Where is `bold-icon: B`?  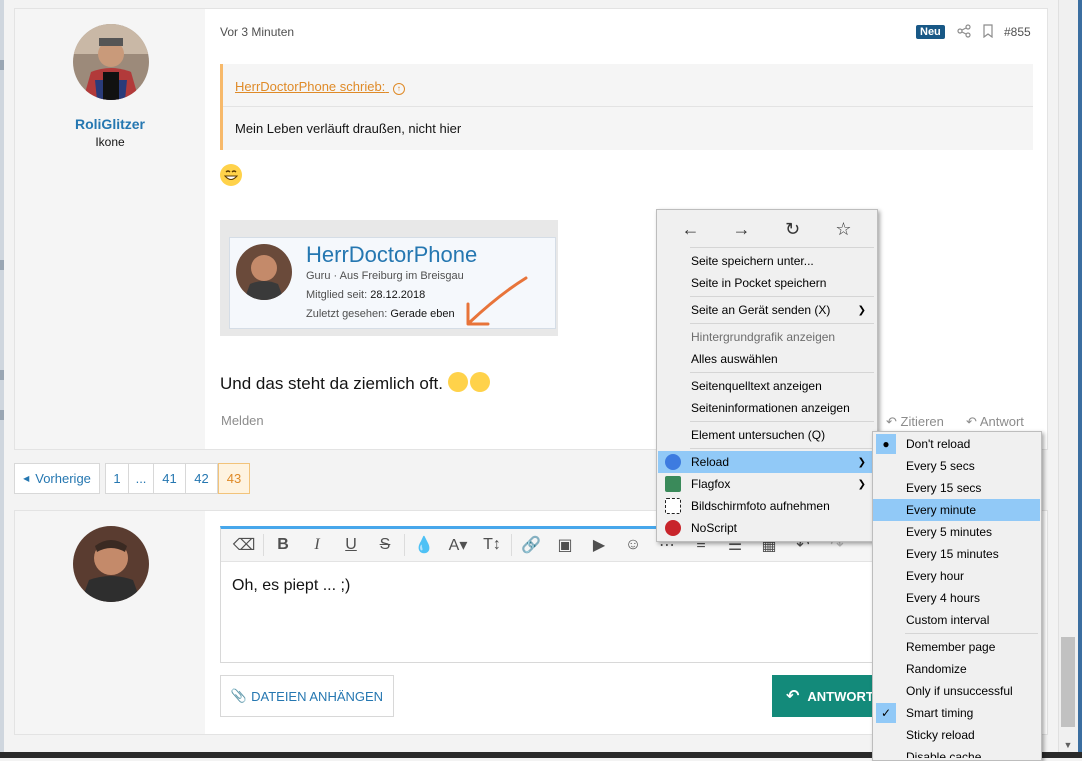 bold-icon: B is located at coordinates (283, 545).